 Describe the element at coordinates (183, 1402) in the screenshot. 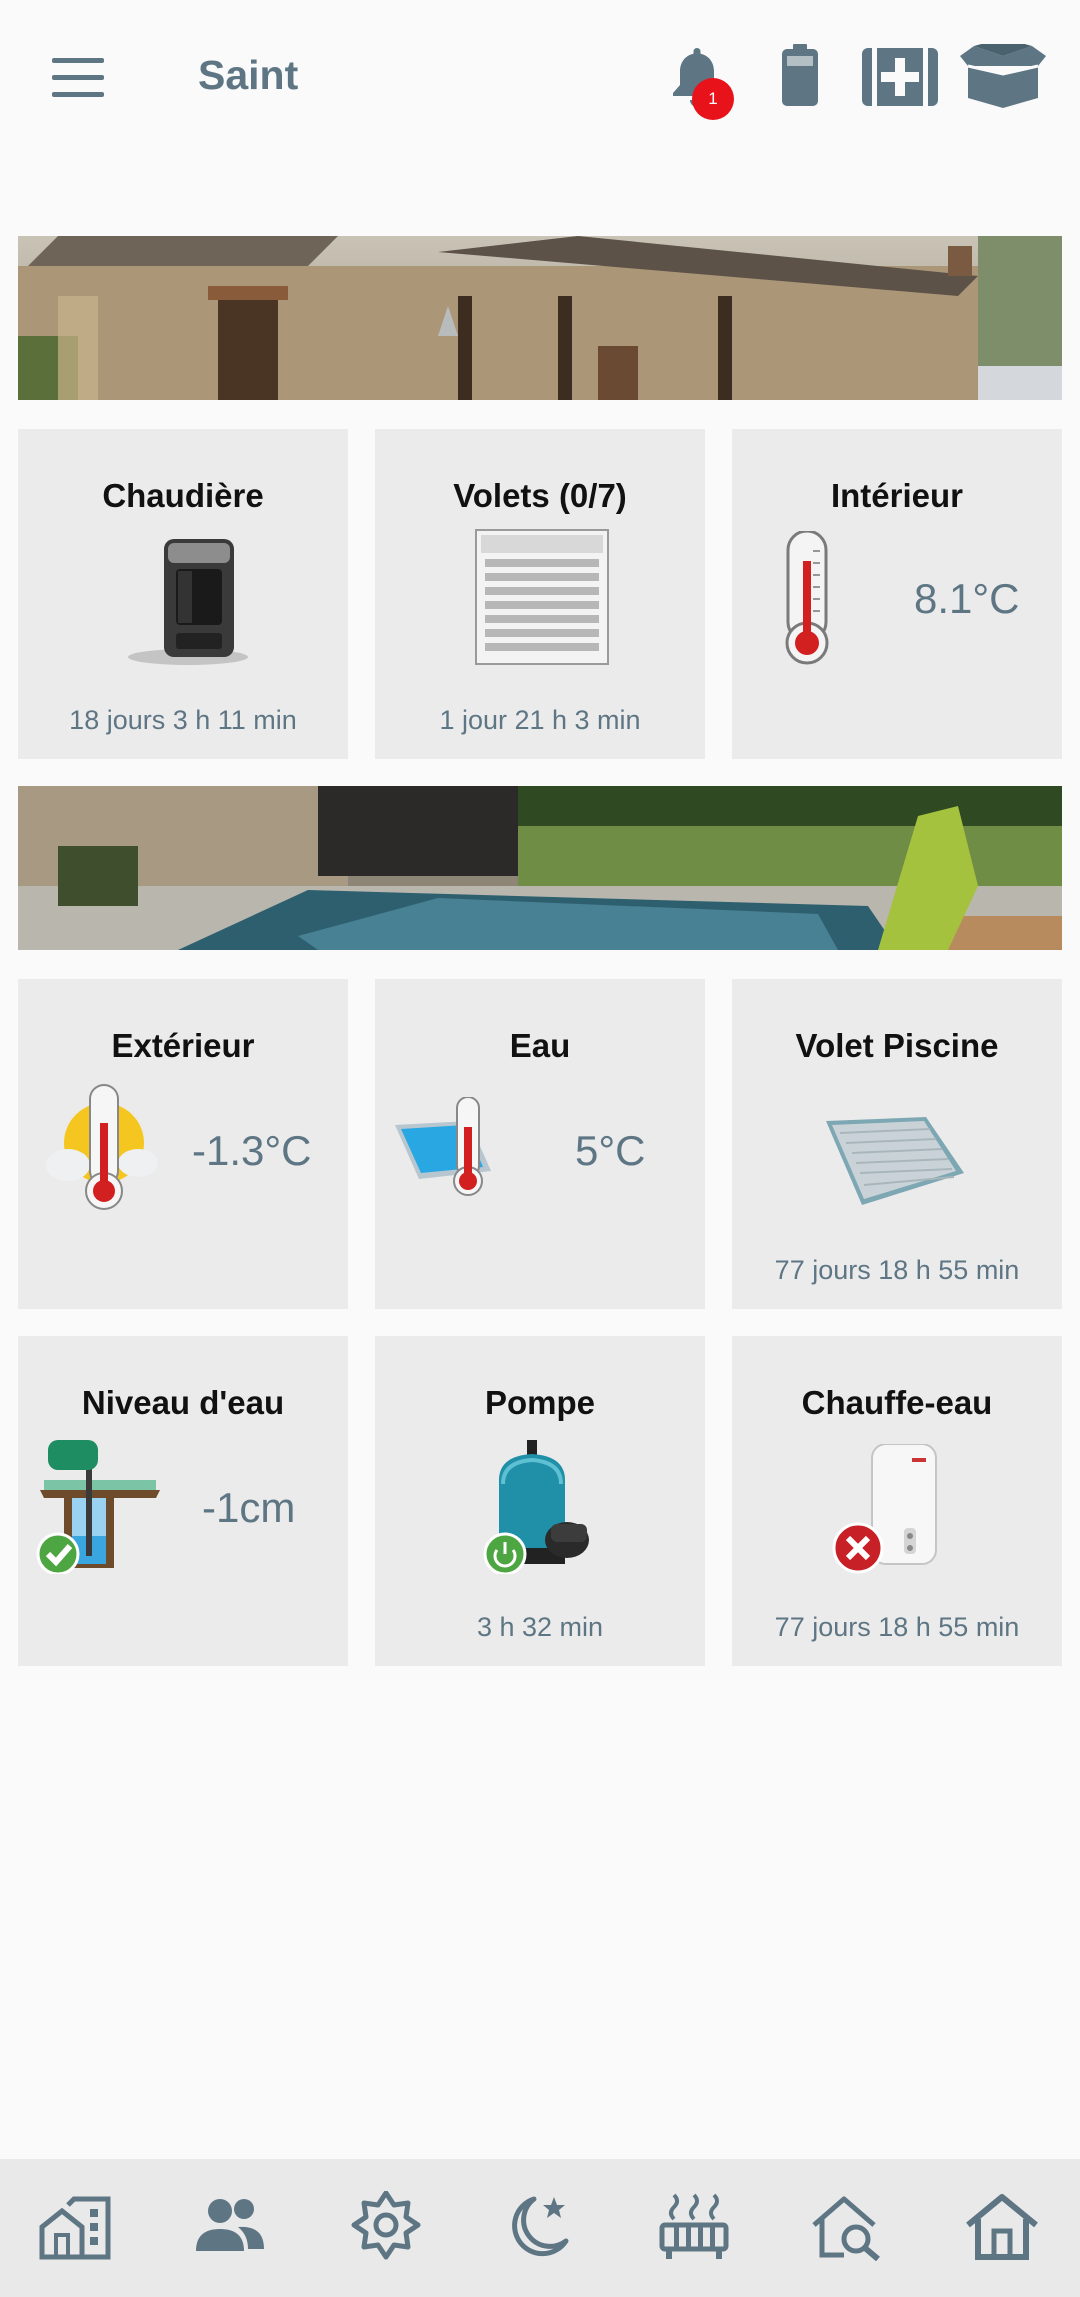

I see `tile-title: Niveau d'eau` at that location.